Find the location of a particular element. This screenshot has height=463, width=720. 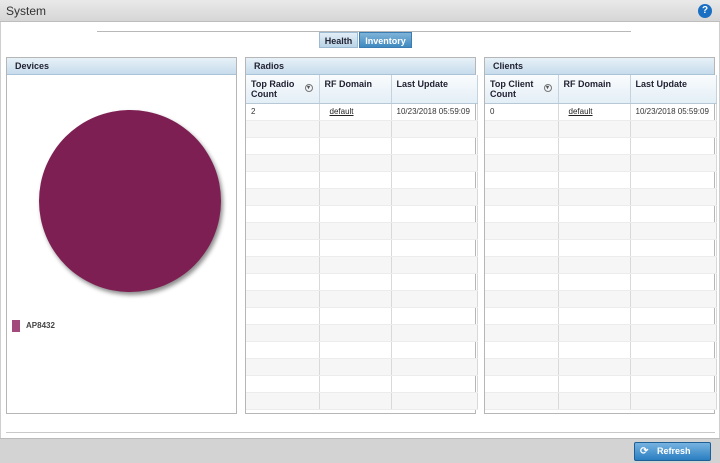

table-row: 0 default 10/23/2018 05:59:09 is located at coordinates (601, 112).